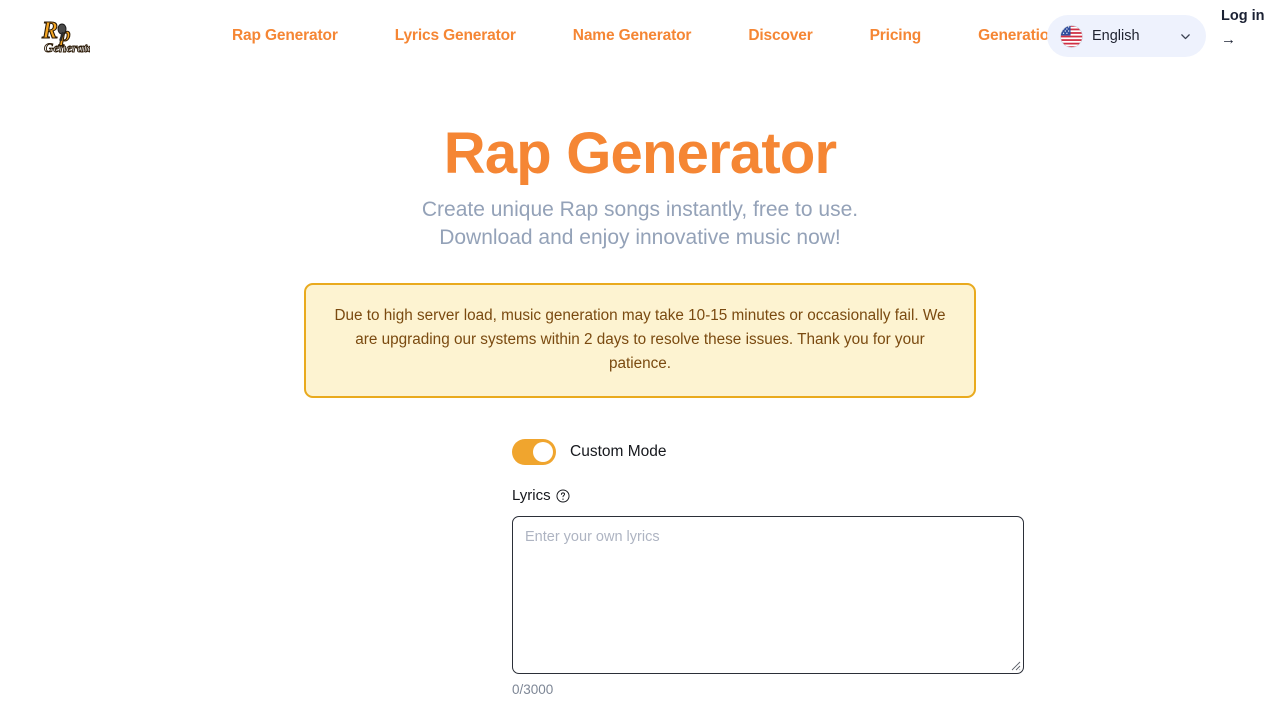 Image resolution: width=1280 pixels, height=720 pixels. I want to click on custom-mode-row: Custom Mode, so click(704, 452).